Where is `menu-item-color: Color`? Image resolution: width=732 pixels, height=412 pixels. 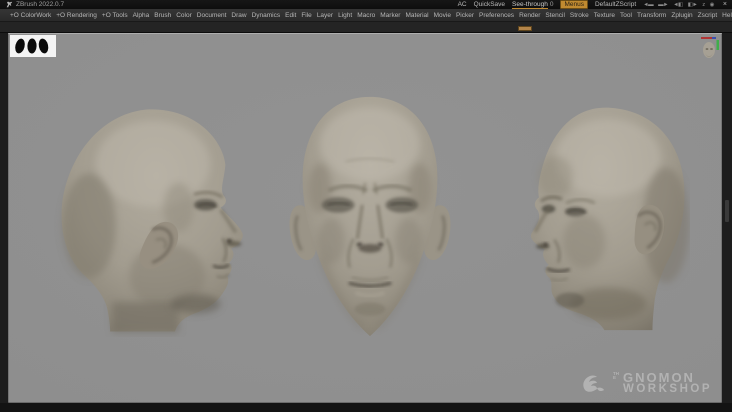 menu-item-color: Color is located at coordinates (184, 15).